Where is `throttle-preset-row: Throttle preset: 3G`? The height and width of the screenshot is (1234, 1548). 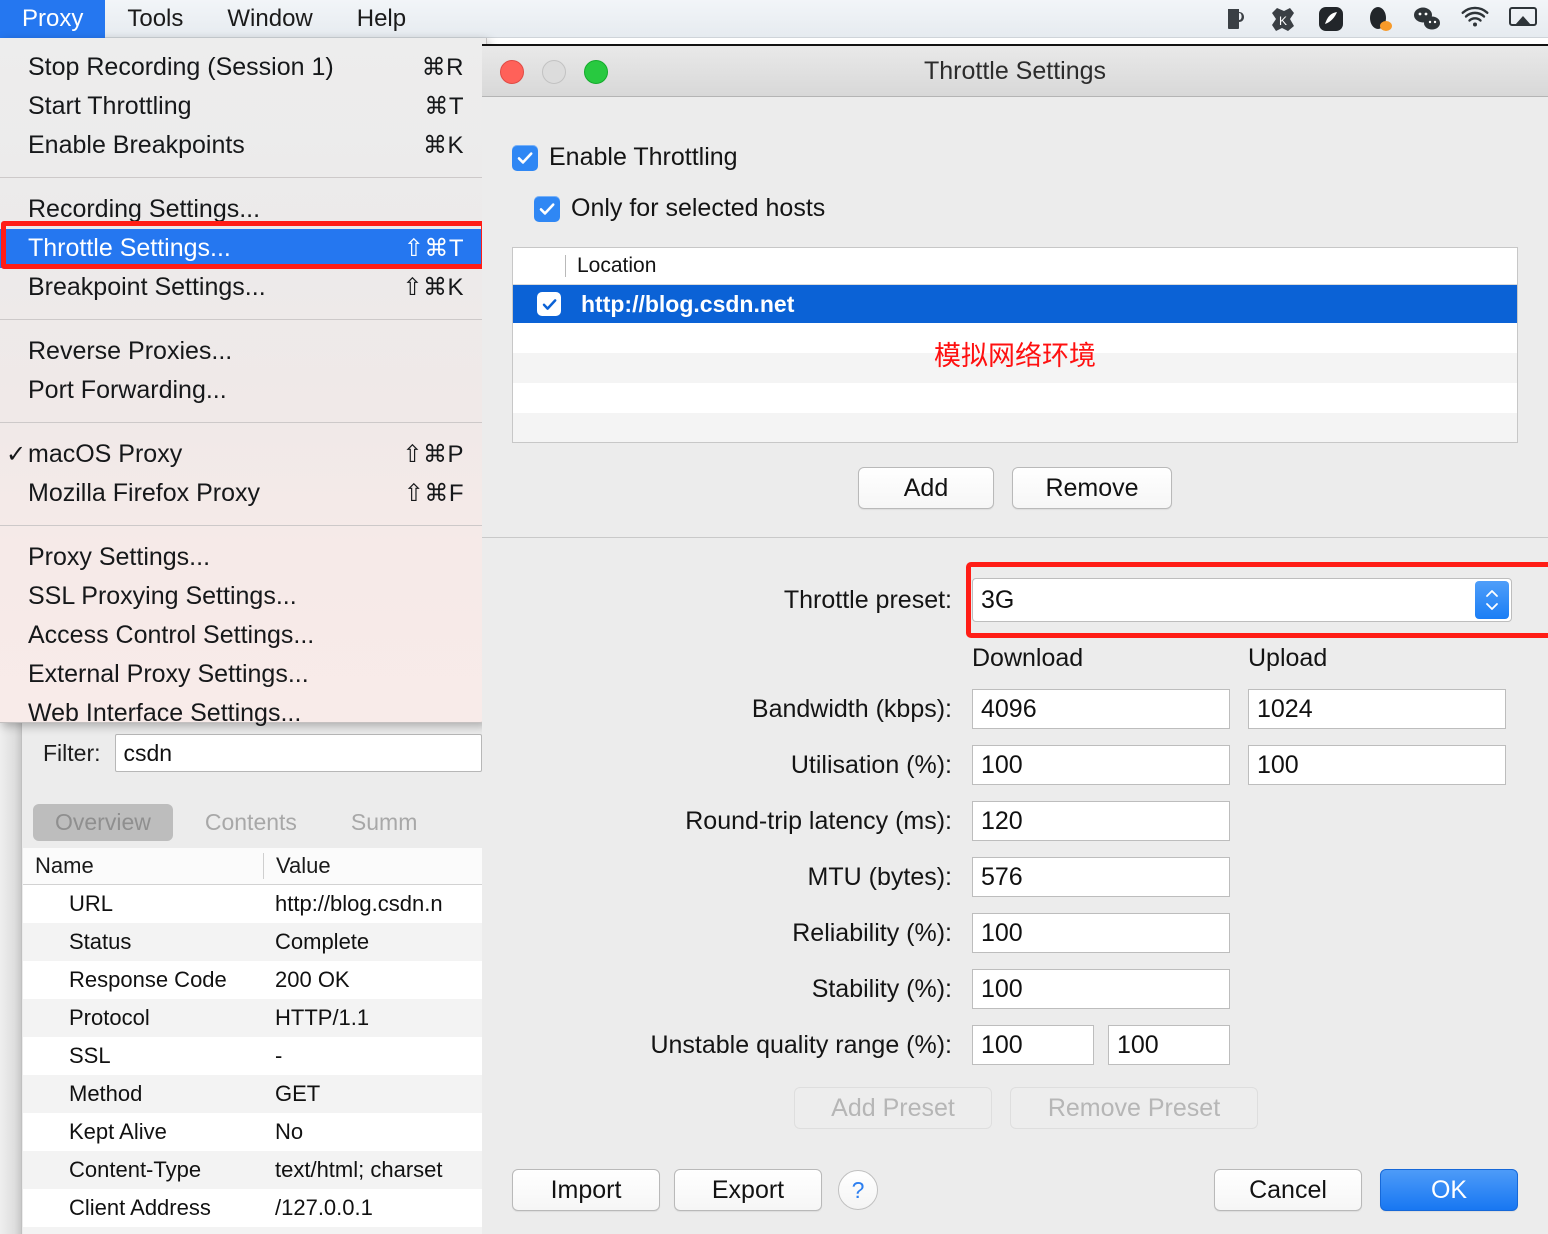 throttle-preset-row: Throttle preset: 3G is located at coordinates (1030, 600).